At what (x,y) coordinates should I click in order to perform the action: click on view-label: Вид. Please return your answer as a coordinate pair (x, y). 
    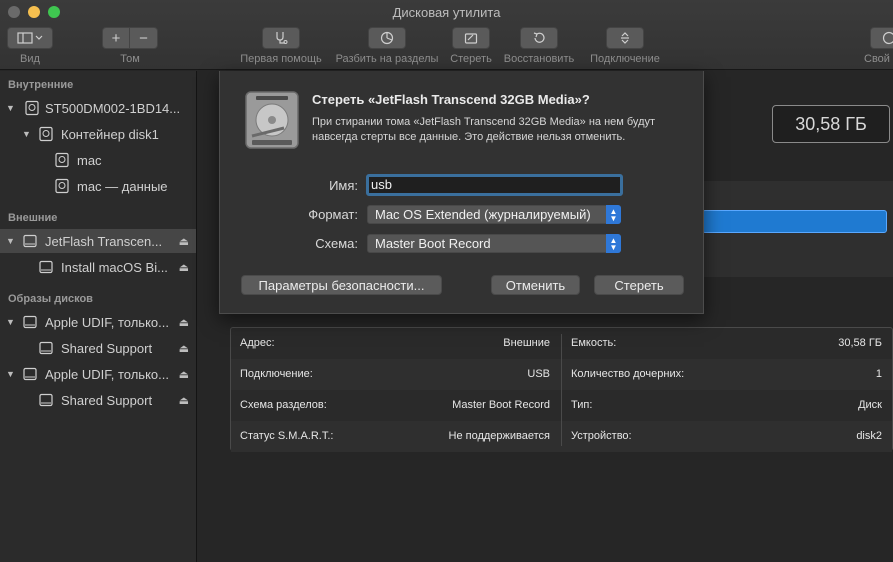
    Looking at the image, I should click on (30, 59).